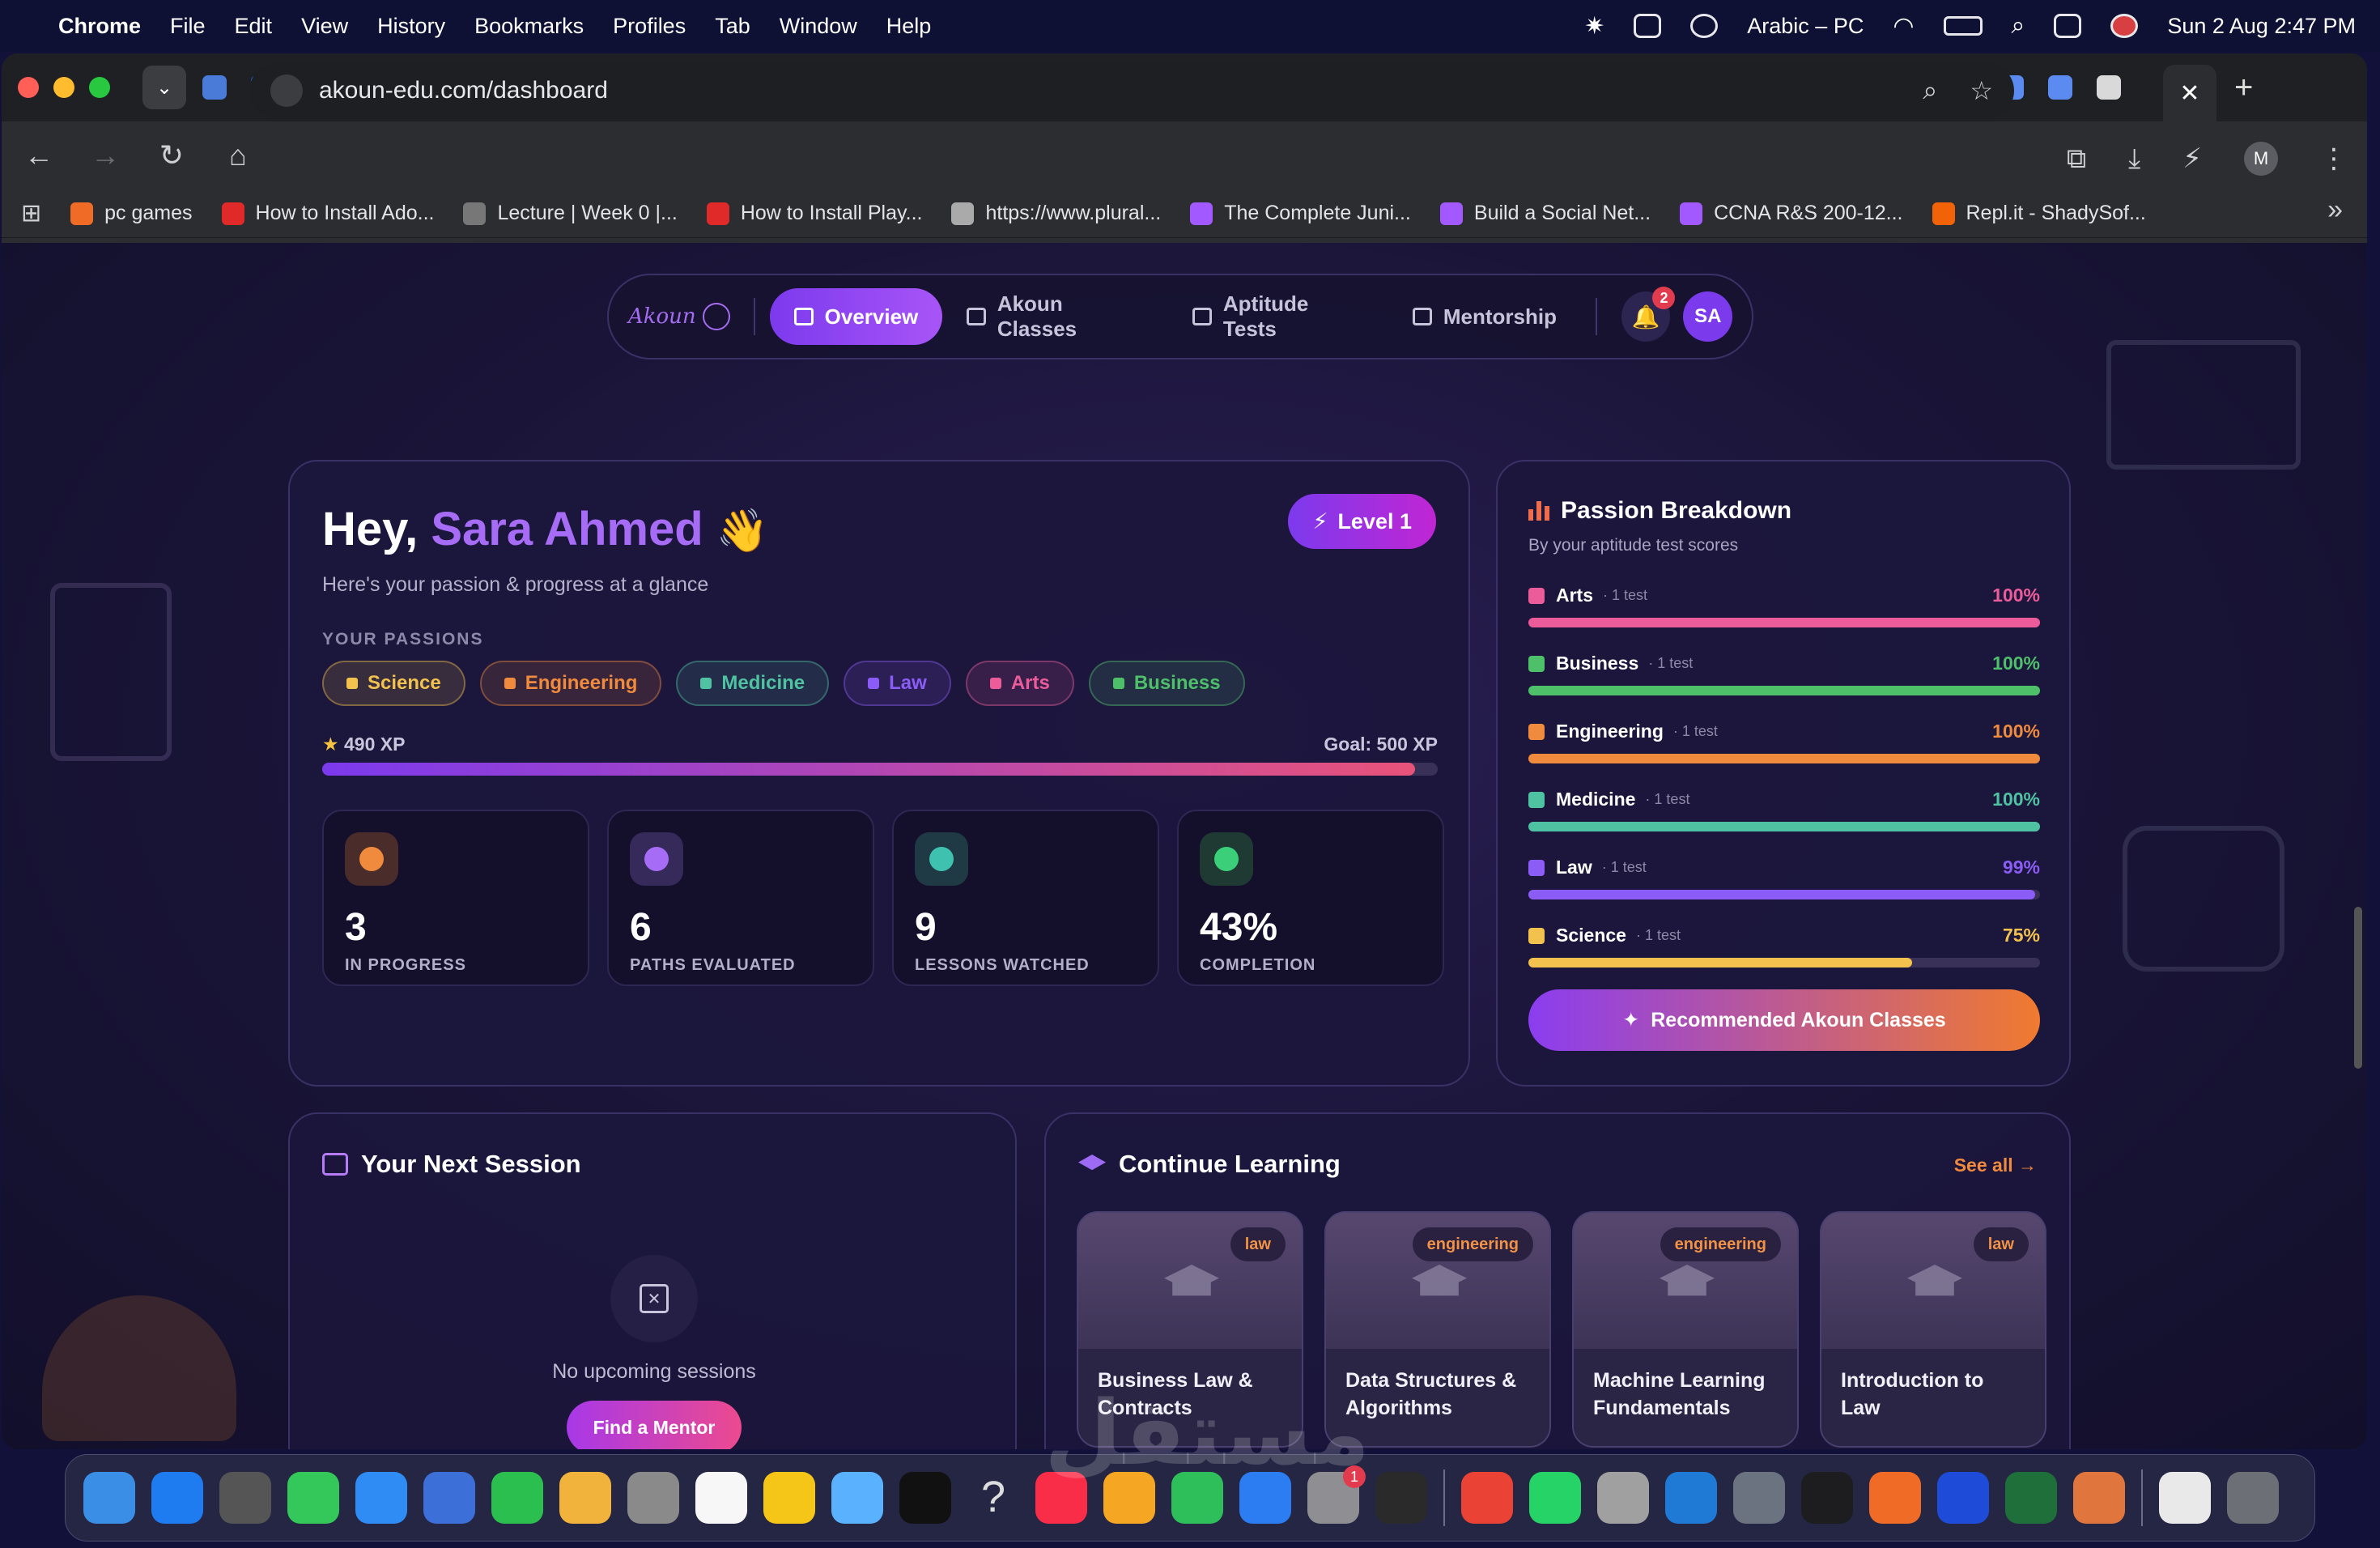 The width and height of the screenshot is (2380, 1548). I want to click on zoom-window-button, so click(100, 87).